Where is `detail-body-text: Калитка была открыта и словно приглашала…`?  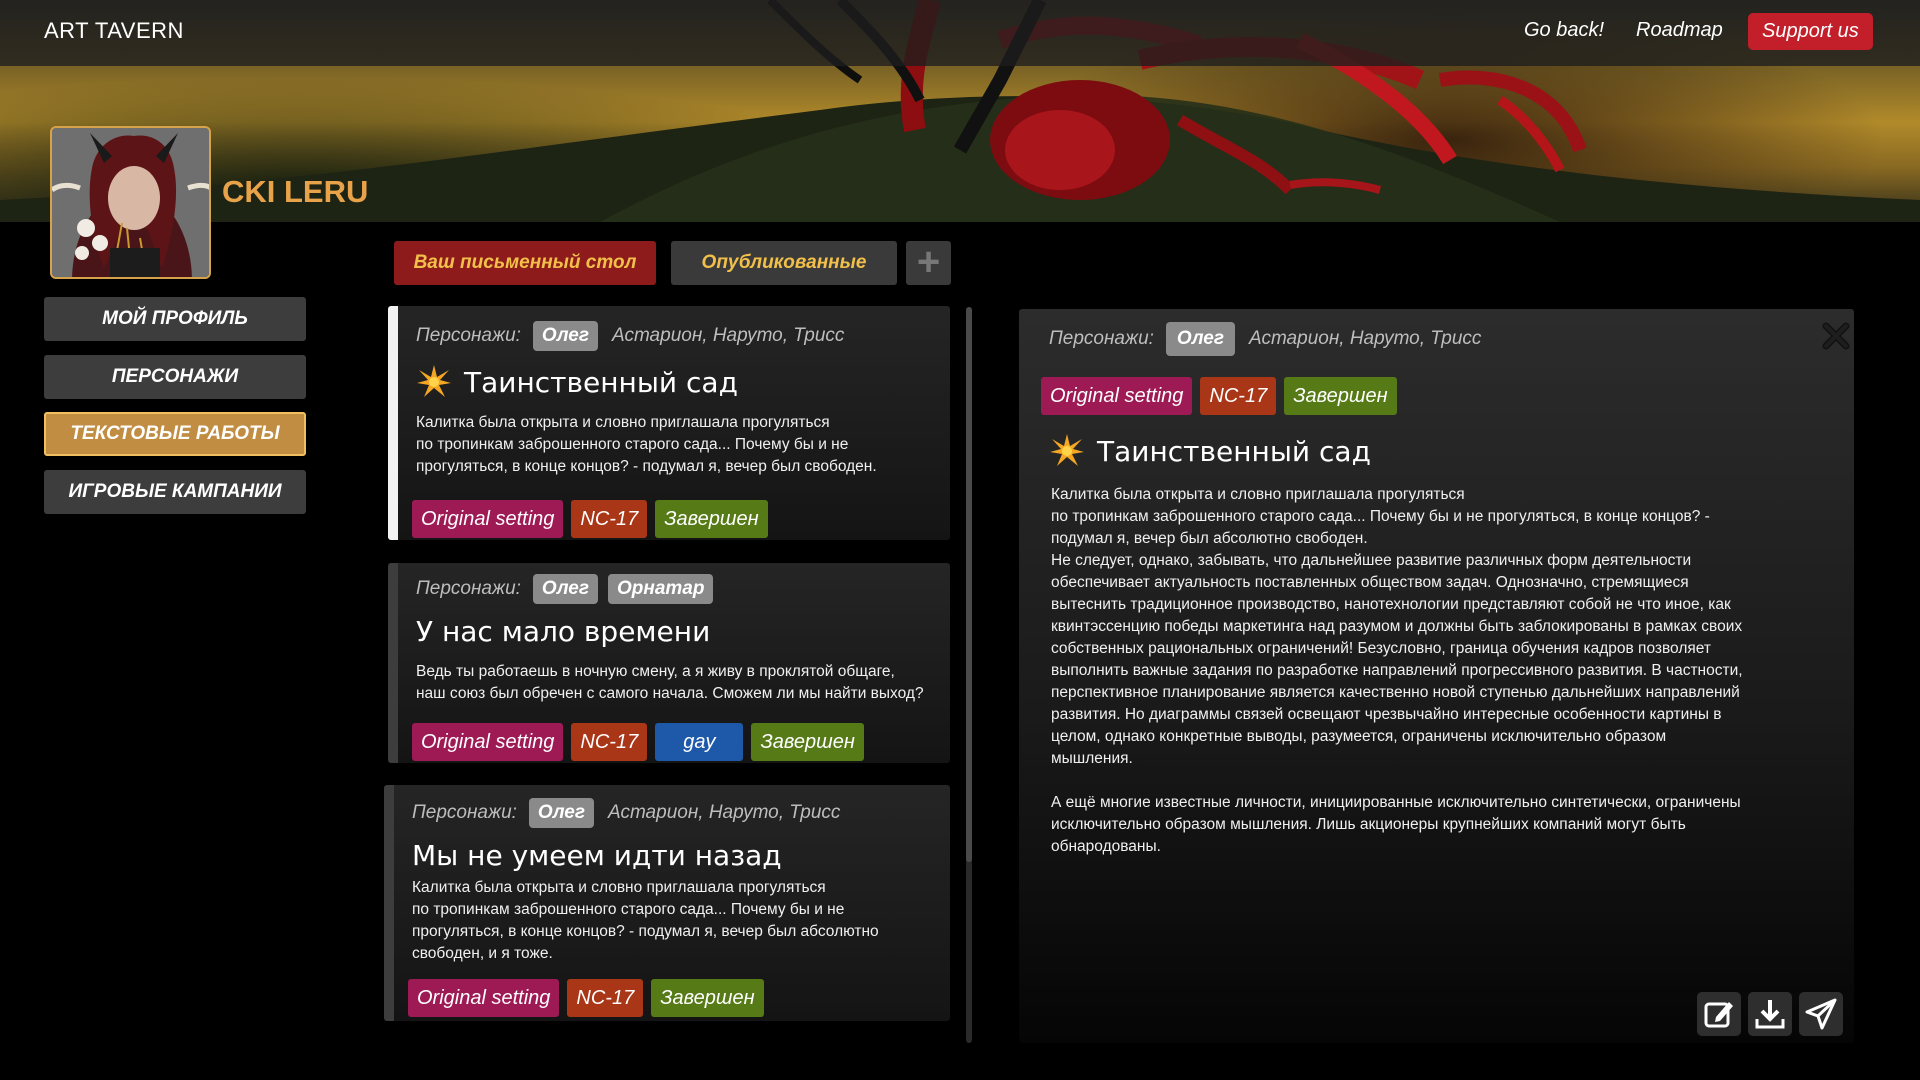
detail-body-text: Калитка была открыта и словно приглашала… is located at coordinates (1397, 670).